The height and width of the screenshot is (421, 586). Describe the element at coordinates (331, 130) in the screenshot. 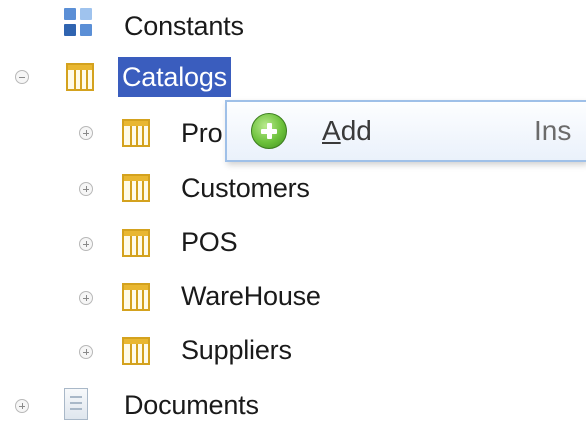

I see `accelerator-key: A` at that location.